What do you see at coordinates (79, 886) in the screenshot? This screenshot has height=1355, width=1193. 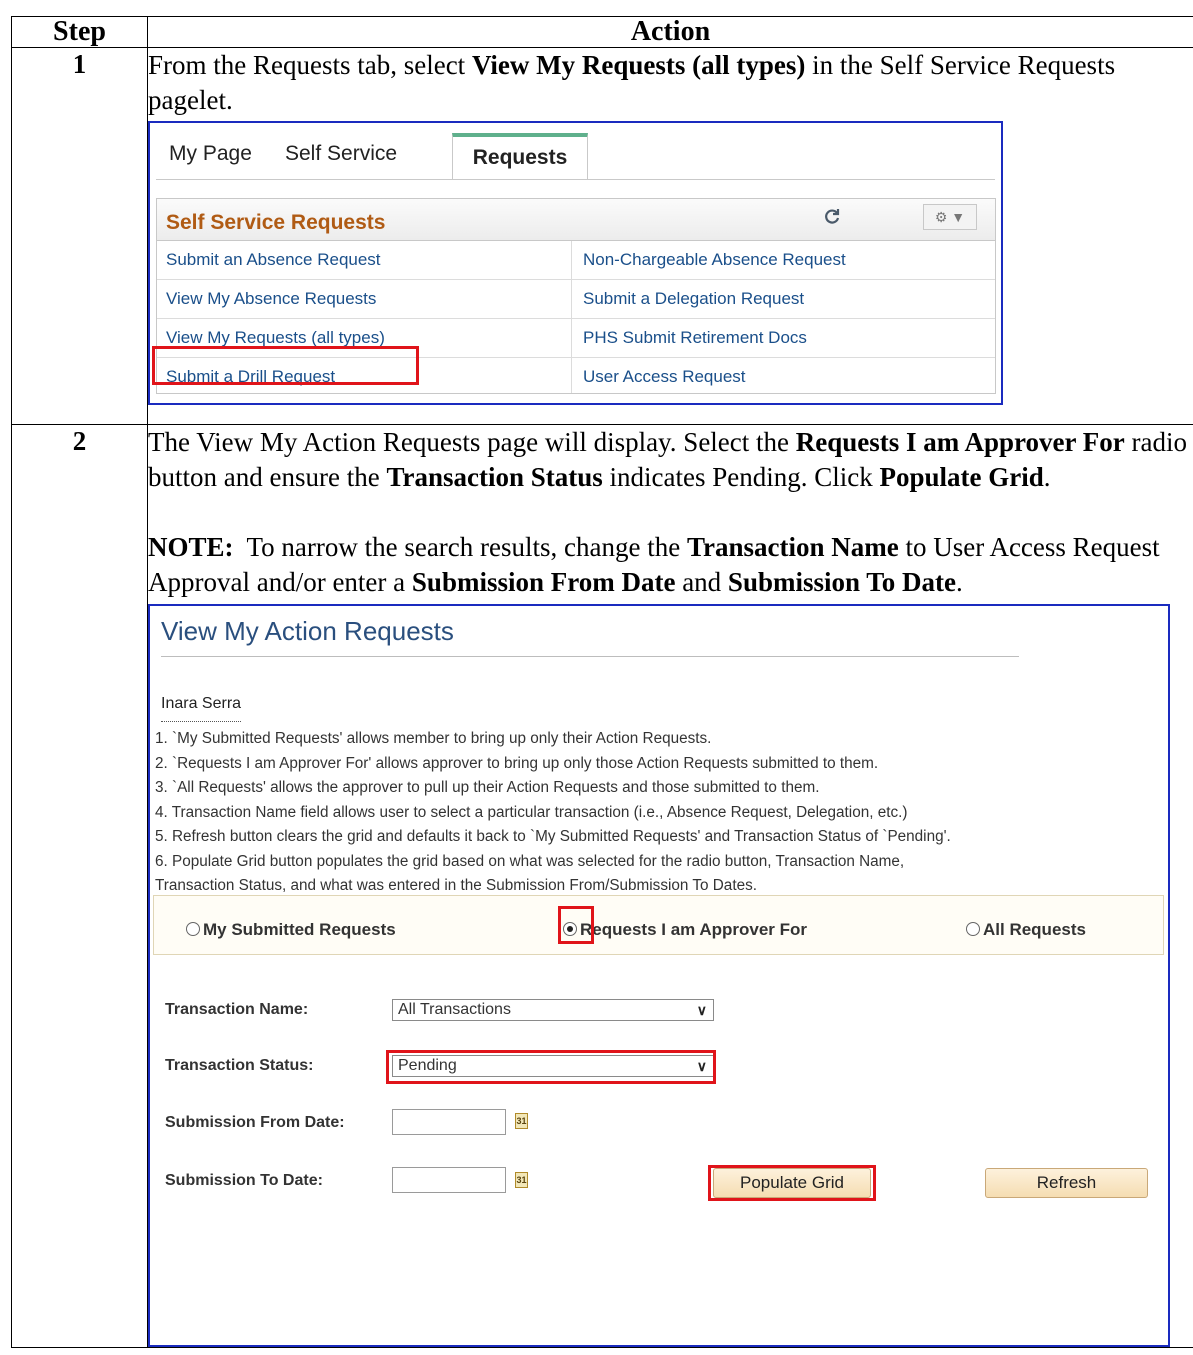 I see `step-number: 2` at bounding box center [79, 886].